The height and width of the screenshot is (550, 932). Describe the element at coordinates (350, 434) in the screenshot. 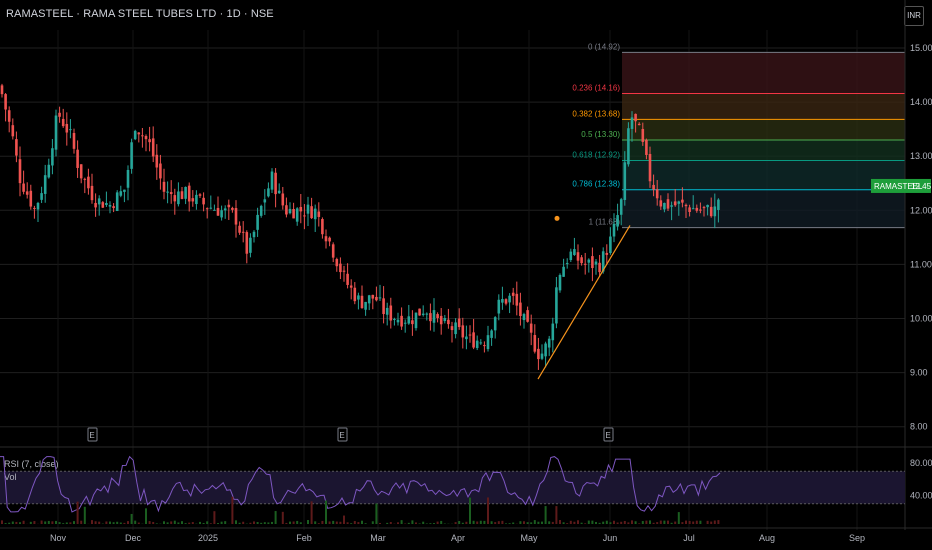

I see `earnings-markers: EEE` at that location.